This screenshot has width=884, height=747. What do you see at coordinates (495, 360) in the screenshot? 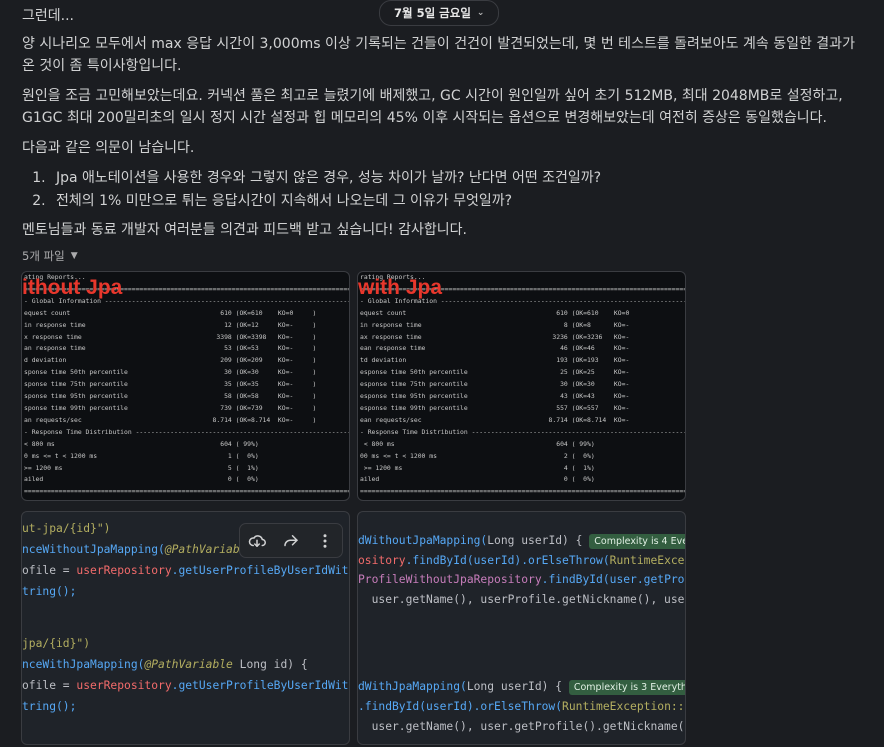
I see `report-line: td deviation 193 (OK=193 KO=-` at bounding box center [495, 360].